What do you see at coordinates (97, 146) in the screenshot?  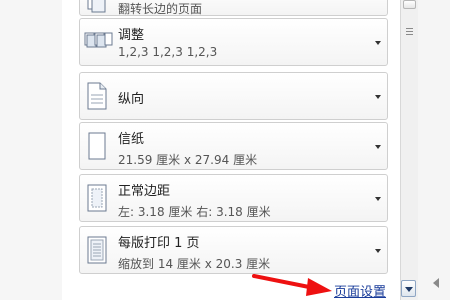 I see `paper-size-icon` at bounding box center [97, 146].